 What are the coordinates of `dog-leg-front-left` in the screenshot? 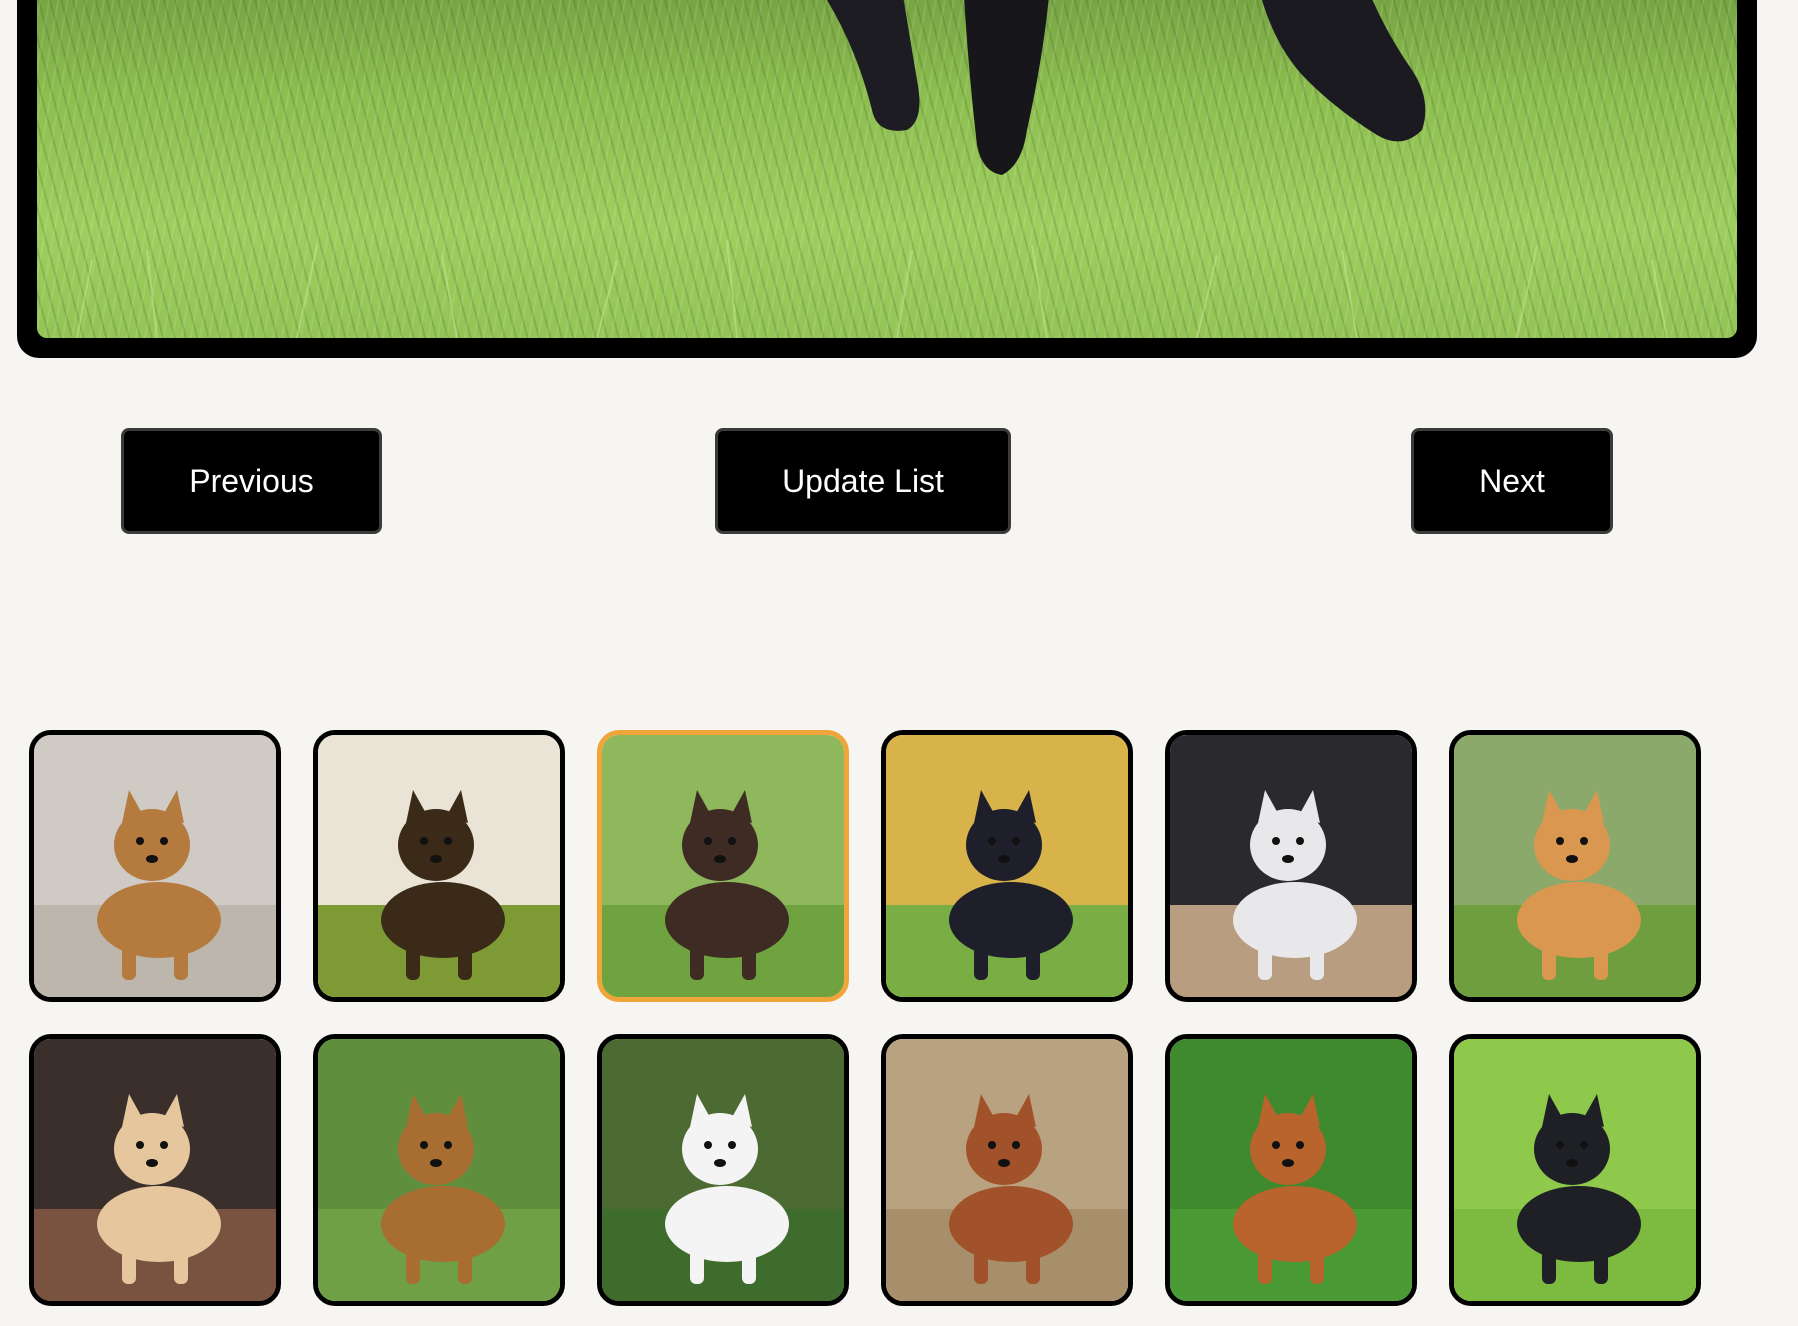 It's located at (873, 65).